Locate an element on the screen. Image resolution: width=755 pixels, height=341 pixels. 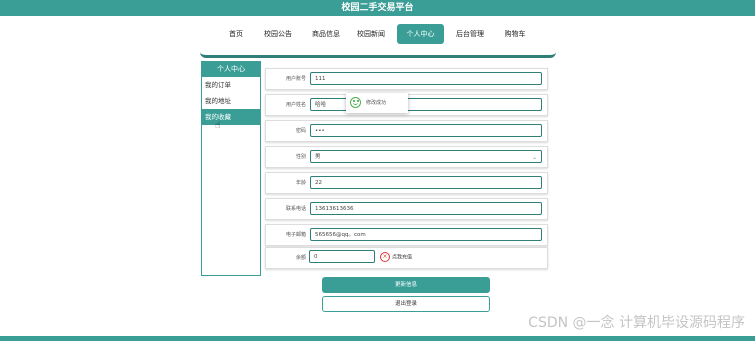
email-input: 565656@qq。com is located at coordinates (426, 234).